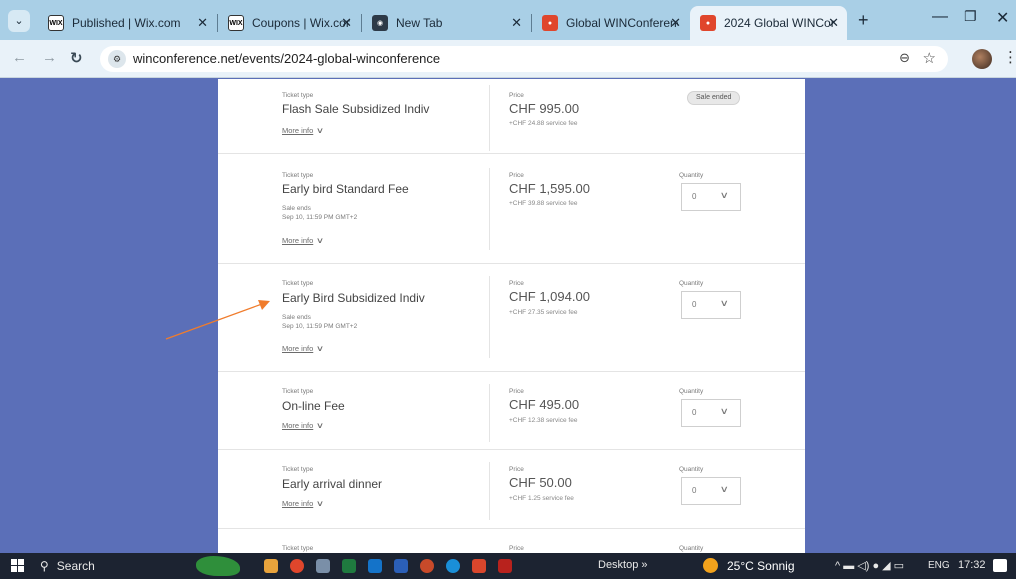 This screenshot has height=579, width=1016. What do you see at coordinates (1009, 57) in the screenshot?
I see `browser-menu-icon: ⋮` at bounding box center [1009, 57].